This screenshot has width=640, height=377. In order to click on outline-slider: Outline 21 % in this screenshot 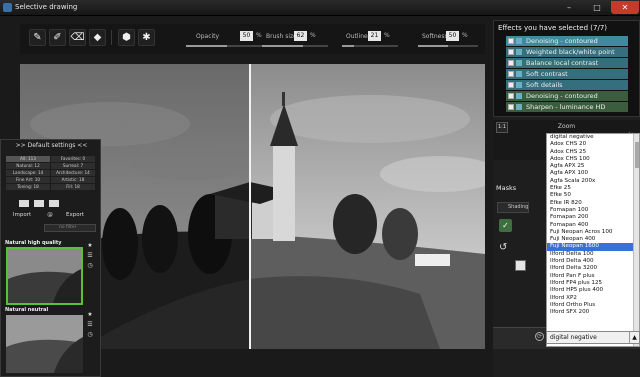, I will do `click(374, 39)`.